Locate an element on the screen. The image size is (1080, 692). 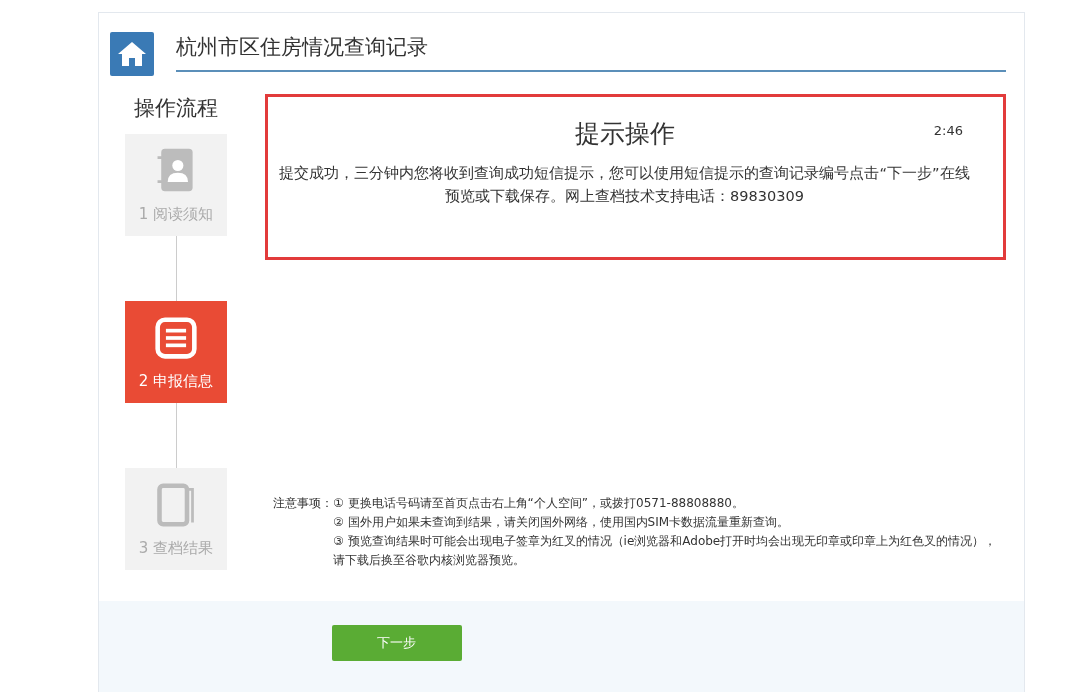
note-text: ② 国外用户如果未查询到结果，请关闭国外网络，使用国内SIM卡数据流量重新查询。 is located at coordinates (562, 522).